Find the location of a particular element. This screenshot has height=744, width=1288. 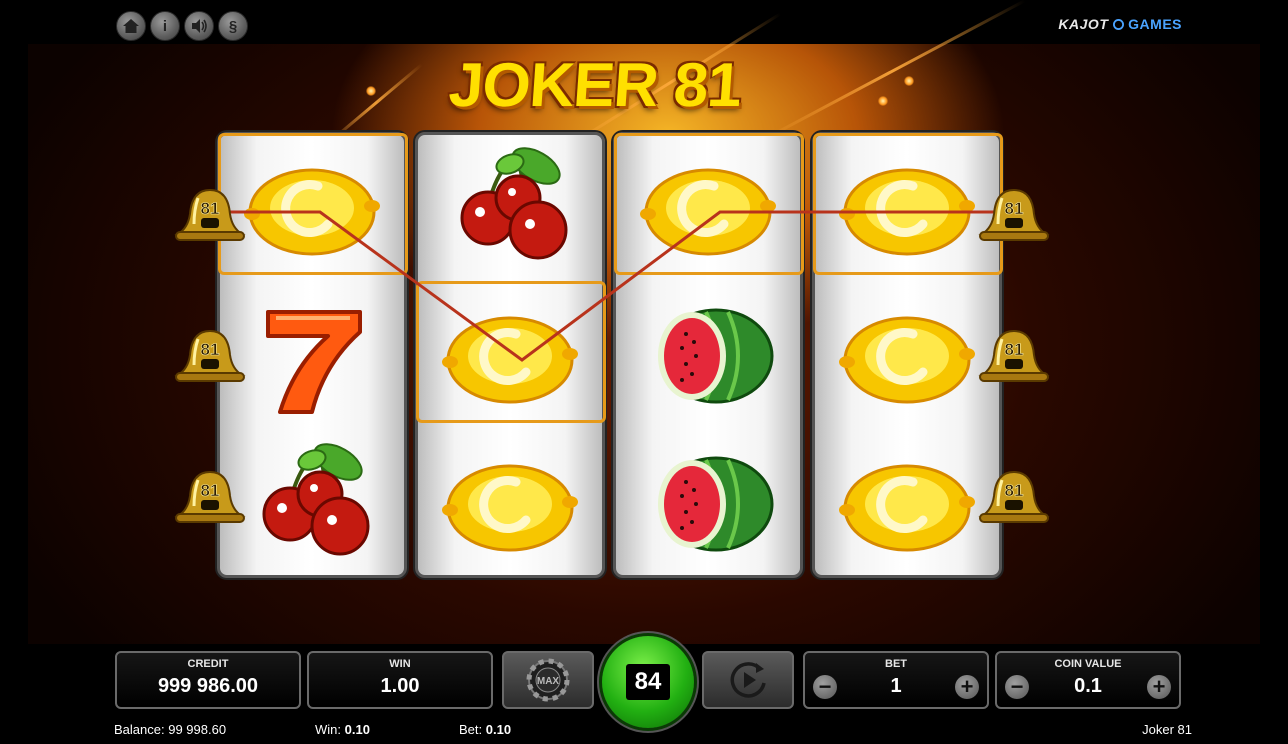

info-glyph: i is located at coordinates (165, 26).